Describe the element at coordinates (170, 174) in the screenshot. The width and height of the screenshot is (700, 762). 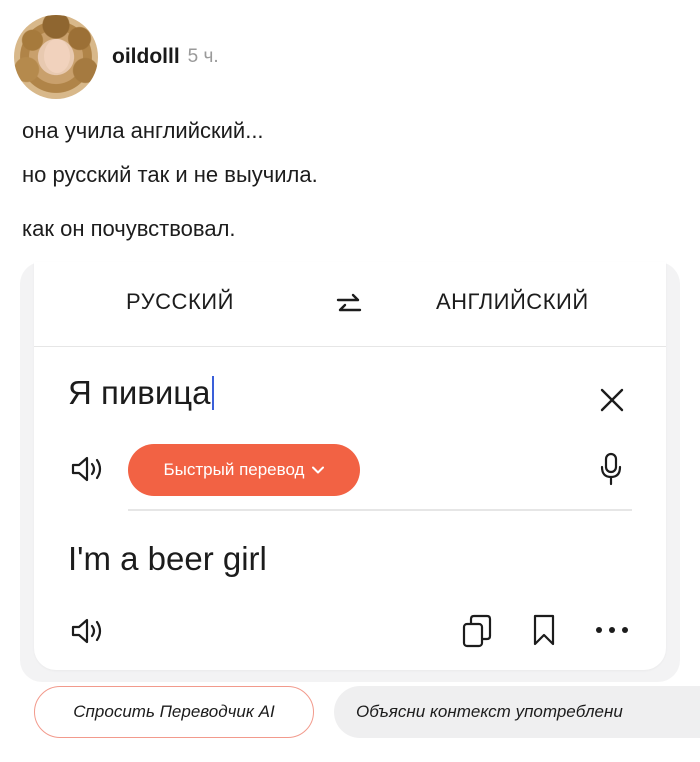
I see `post-text-line-2: но русский так и не выучила.` at that location.